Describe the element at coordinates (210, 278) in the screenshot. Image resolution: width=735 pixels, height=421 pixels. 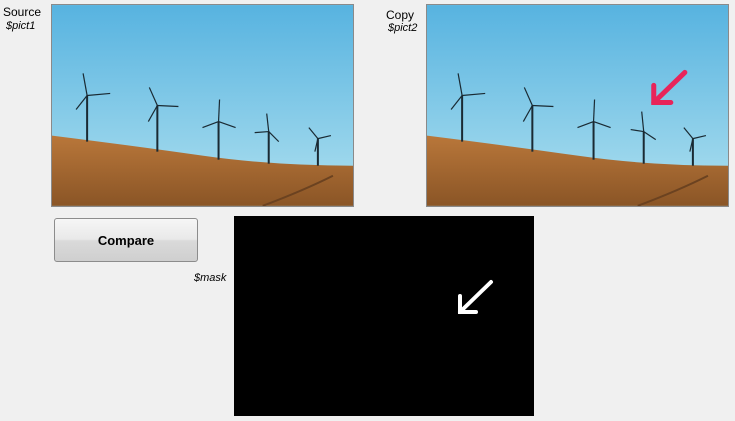
I see `mask-variable: $mask` at that location.